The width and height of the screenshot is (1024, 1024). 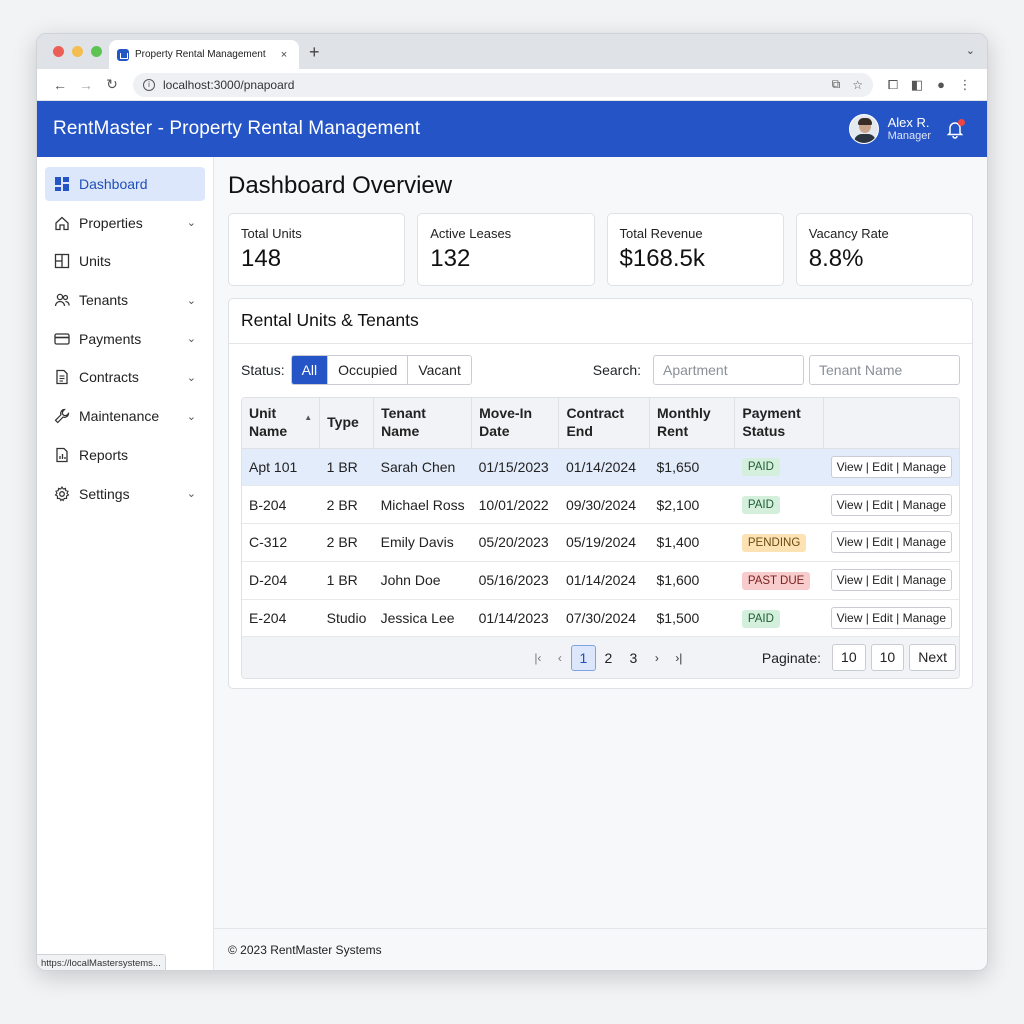 What do you see at coordinates (955, 129) in the screenshot?
I see `notification-bell-icon` at bounding box center [955, 129].